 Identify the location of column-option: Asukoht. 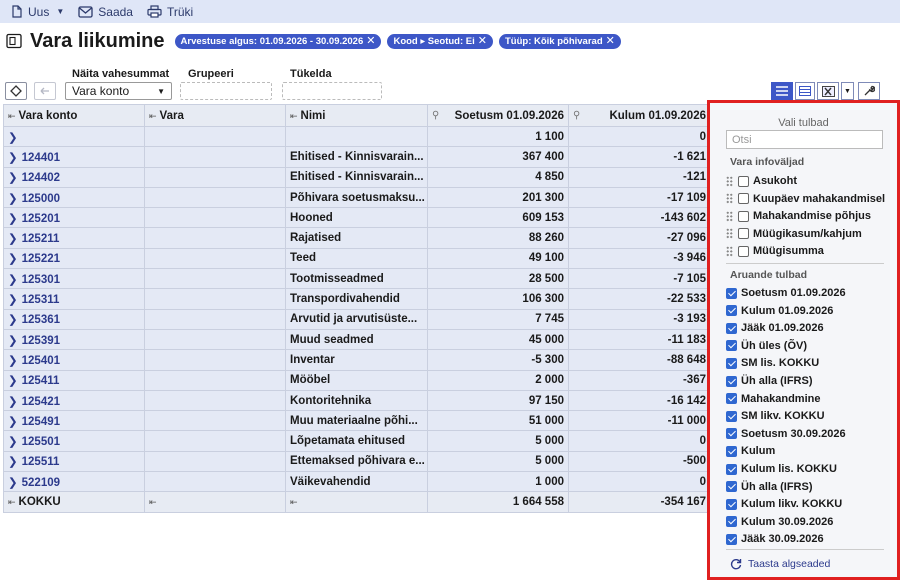
(761, 181).